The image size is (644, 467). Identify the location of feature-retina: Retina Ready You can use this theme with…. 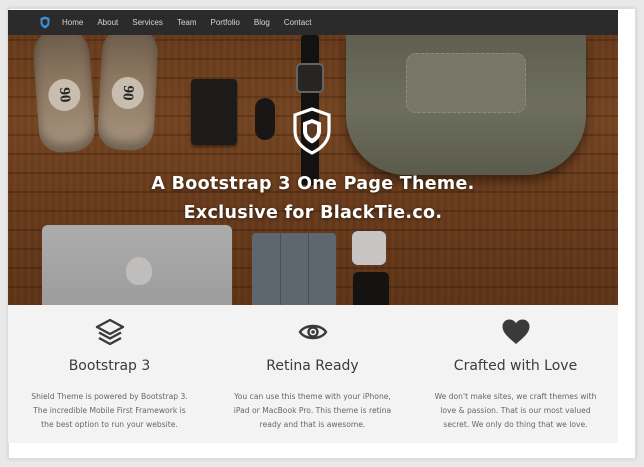
(312, 374).